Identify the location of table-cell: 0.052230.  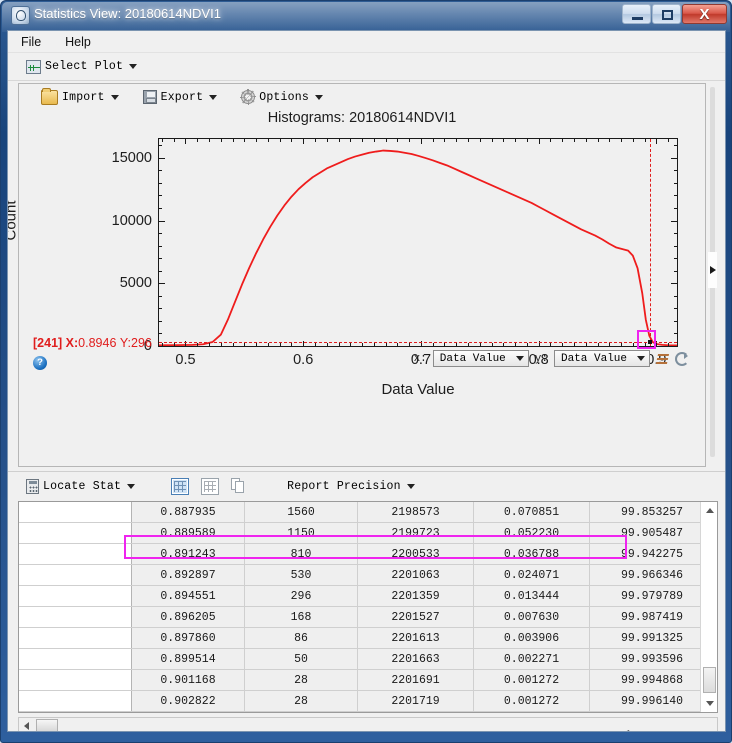
(531, 533).